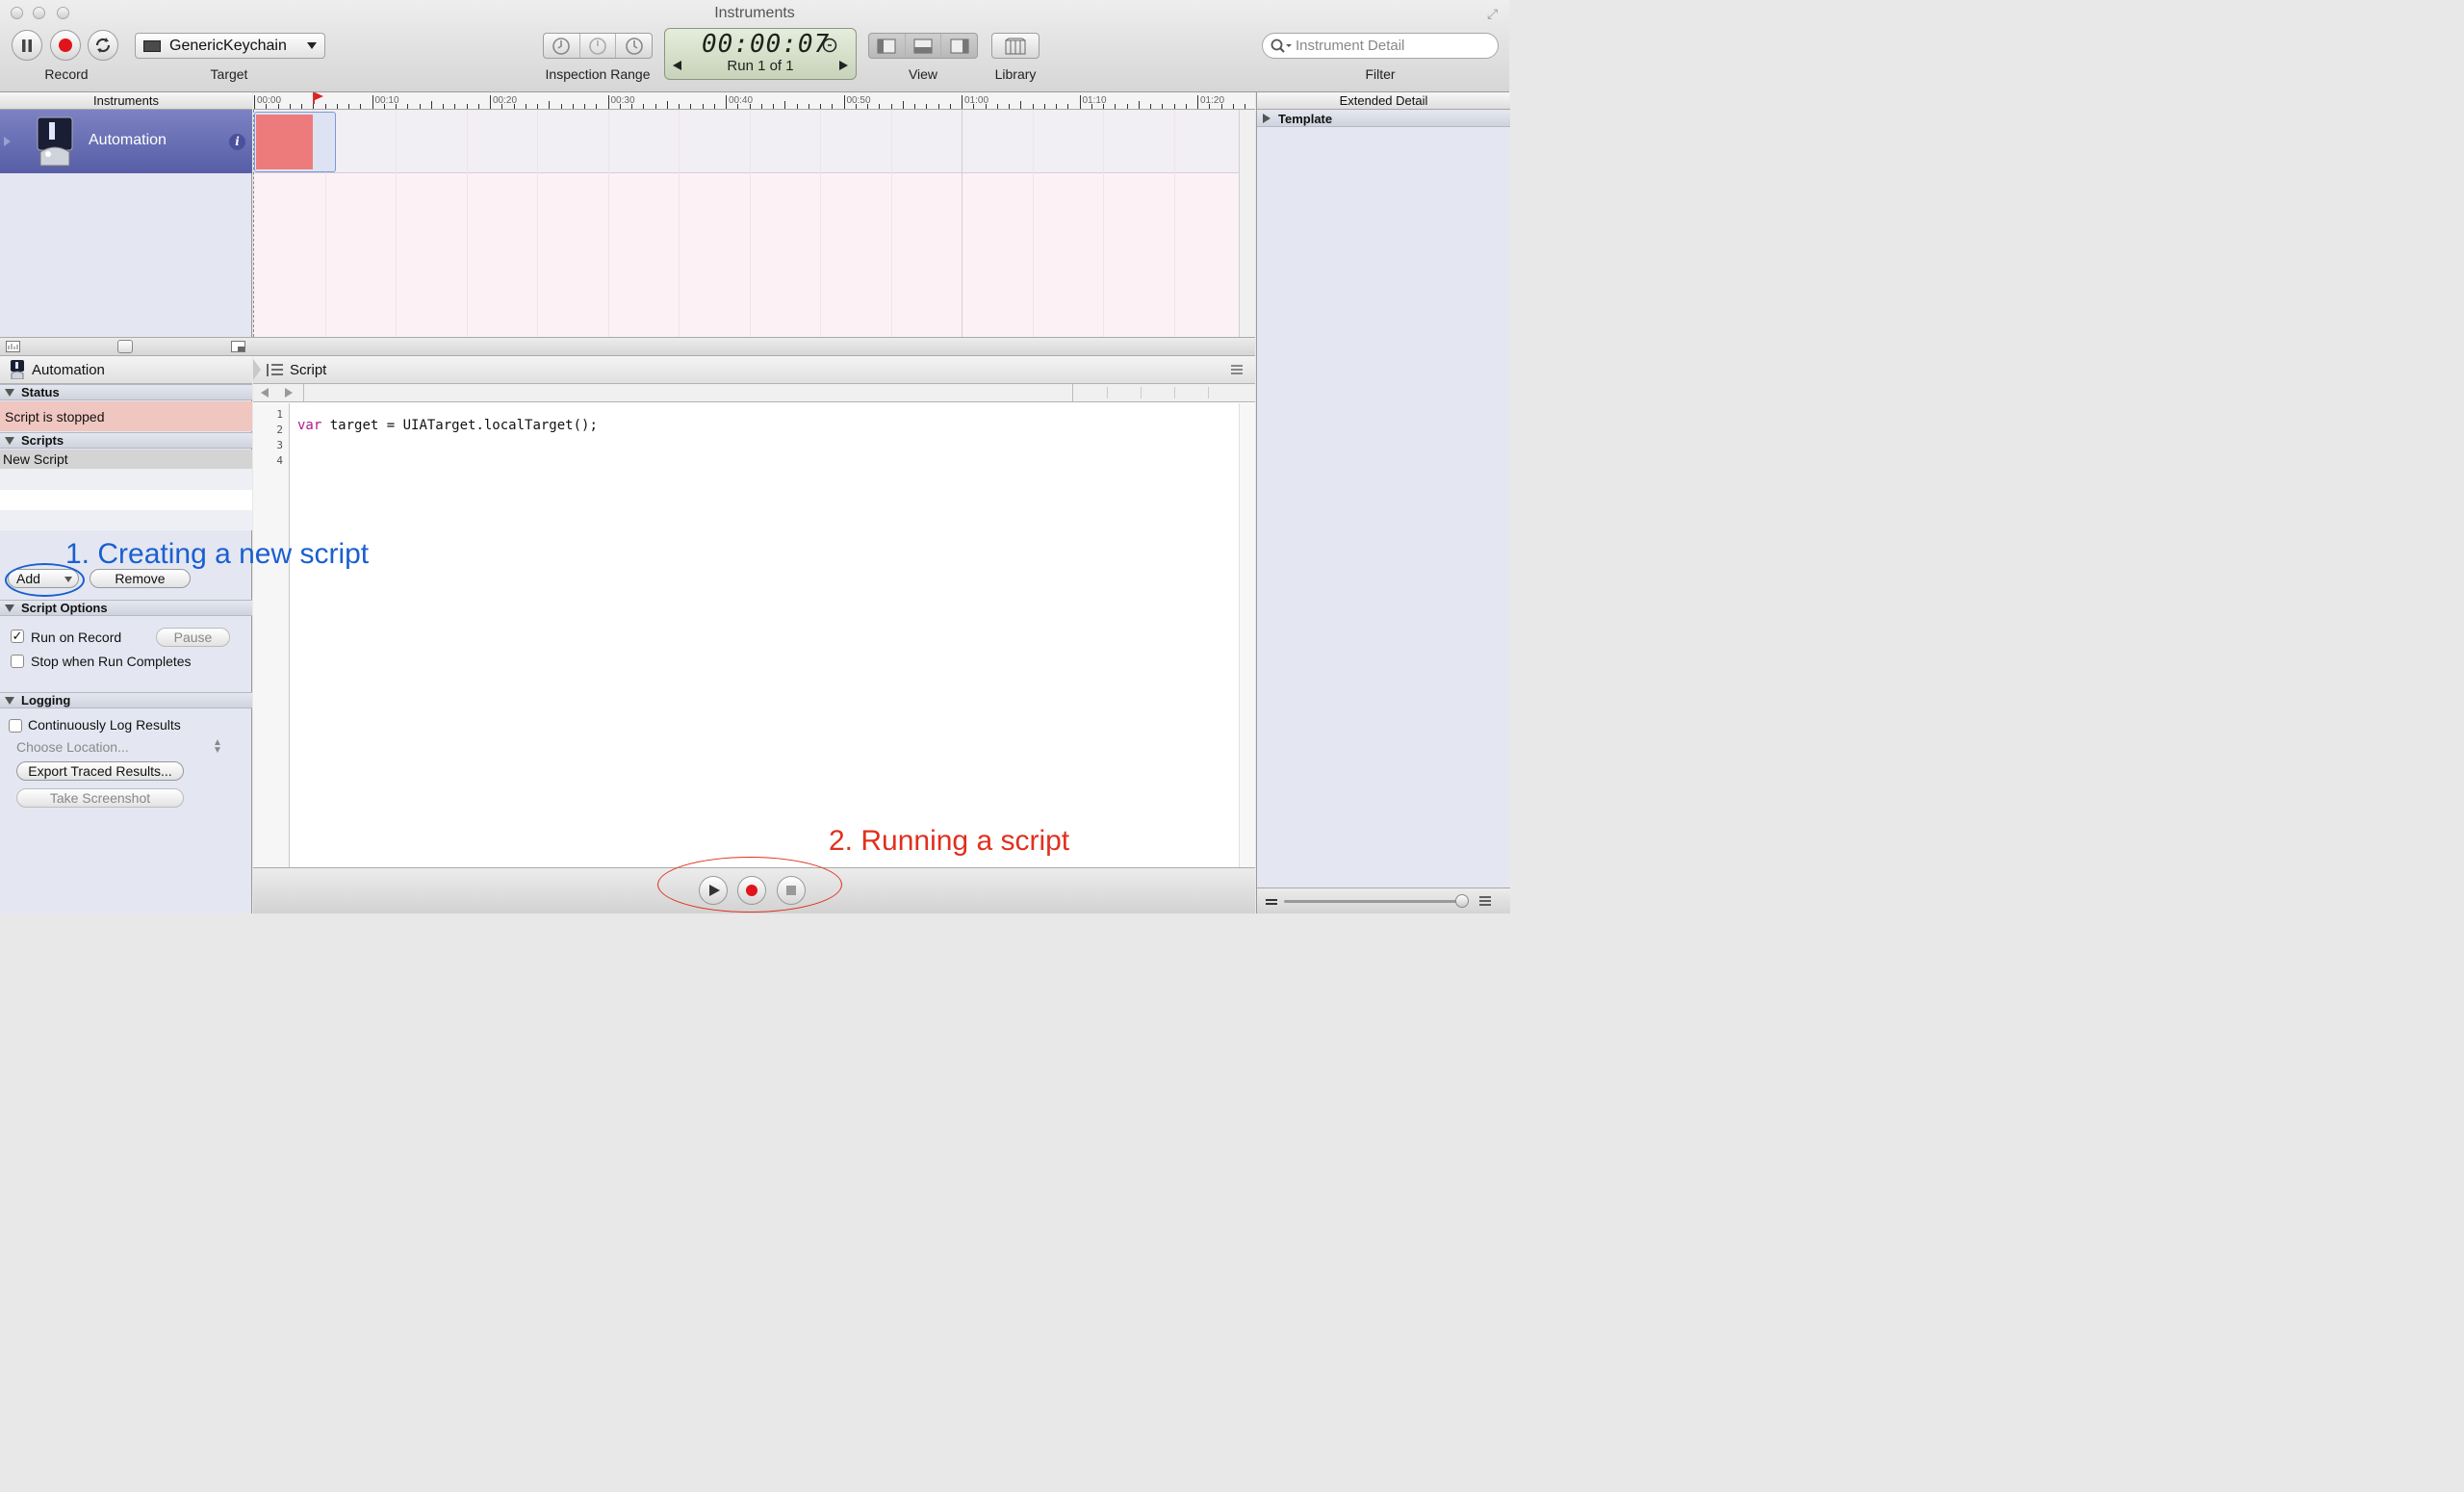 The image size is (2464, 1492). Describe the element at coordinates (1462, 901) in the screenshot. I see `detail-slider-thumb` at that location.